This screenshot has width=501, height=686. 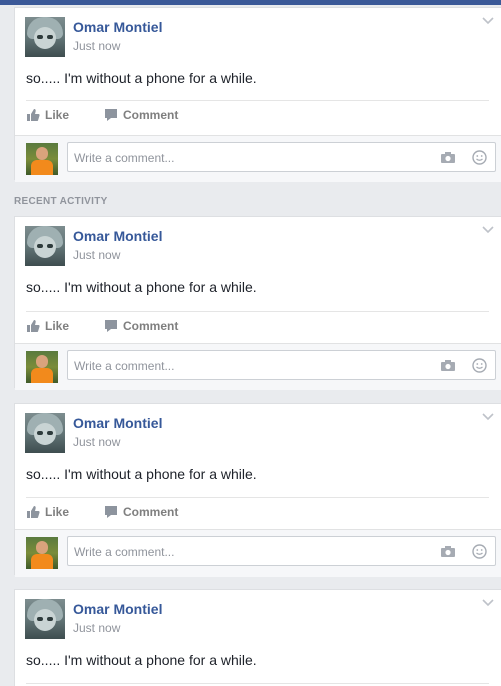 What do you see at coordinates (61, 201) in the screenshot?
I see `section-heading-recent-activity: RECENT ACTIVITY` at bounding box center [61, 201].